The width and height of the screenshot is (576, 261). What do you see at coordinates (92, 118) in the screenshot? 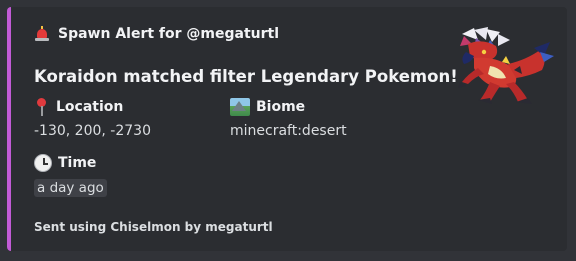
I see `field-location: Location -130, 200, -2730` at bounding box center [92, 118].